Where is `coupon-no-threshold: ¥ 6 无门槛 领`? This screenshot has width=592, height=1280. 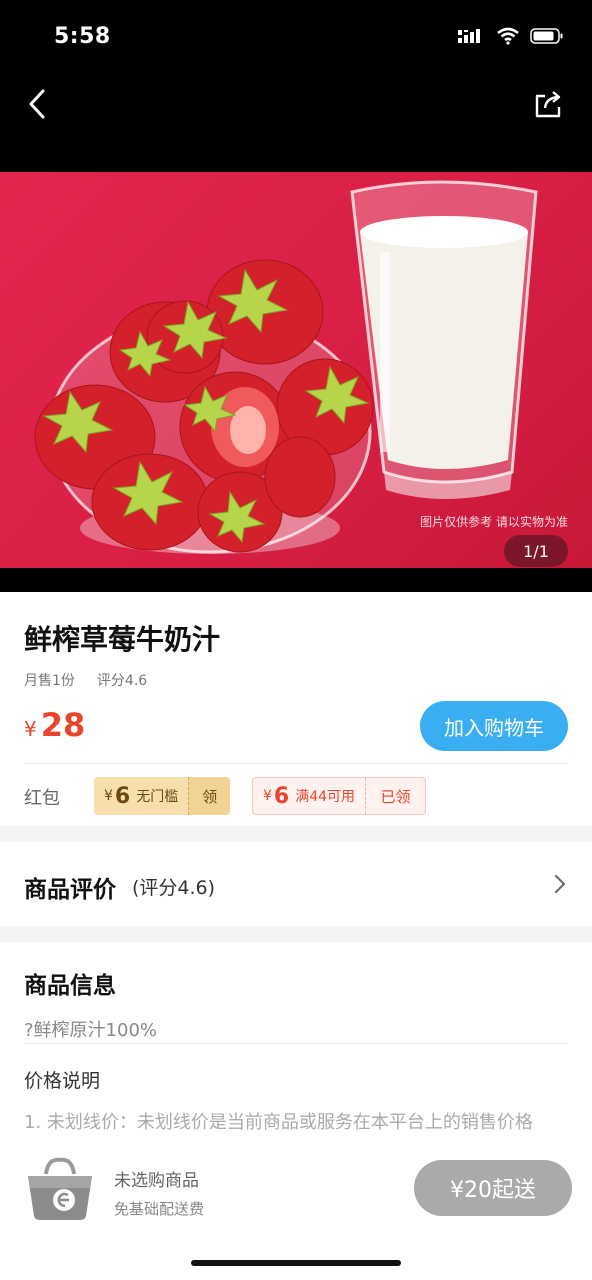
coupon-no-threshold: ¥ 6 无门槛 领 is located at coordinates (162, 796).